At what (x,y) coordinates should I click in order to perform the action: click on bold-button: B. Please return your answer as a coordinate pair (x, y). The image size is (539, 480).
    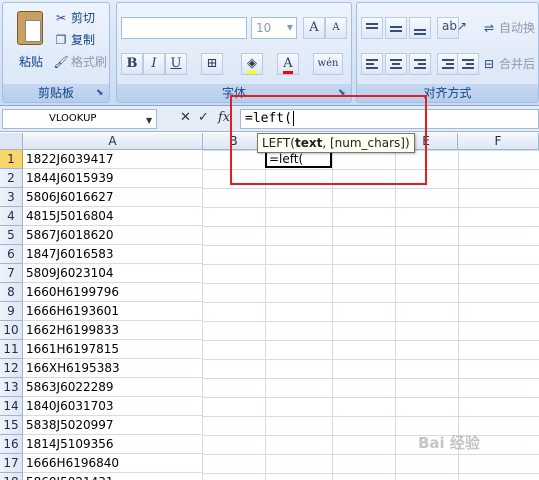
    Looking at the image, I should click on (132, 64).